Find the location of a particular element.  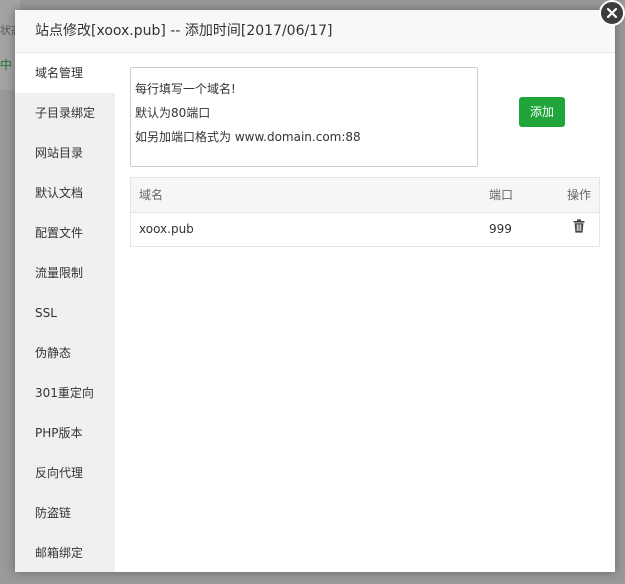

column-header-port: 端口 is located at coordinates (501, 195).